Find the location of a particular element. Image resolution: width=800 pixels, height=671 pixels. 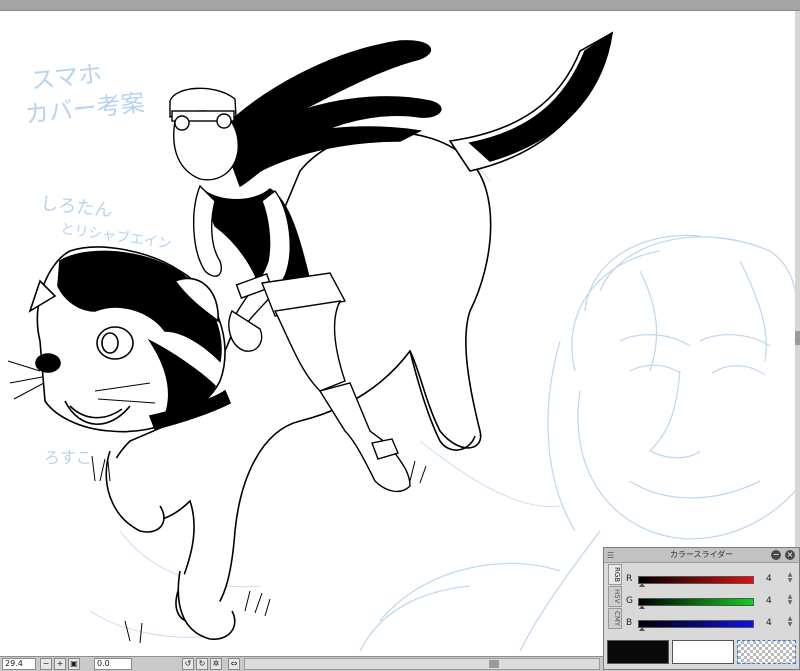

slider-label-r: R is located at coordinates (629, 579).